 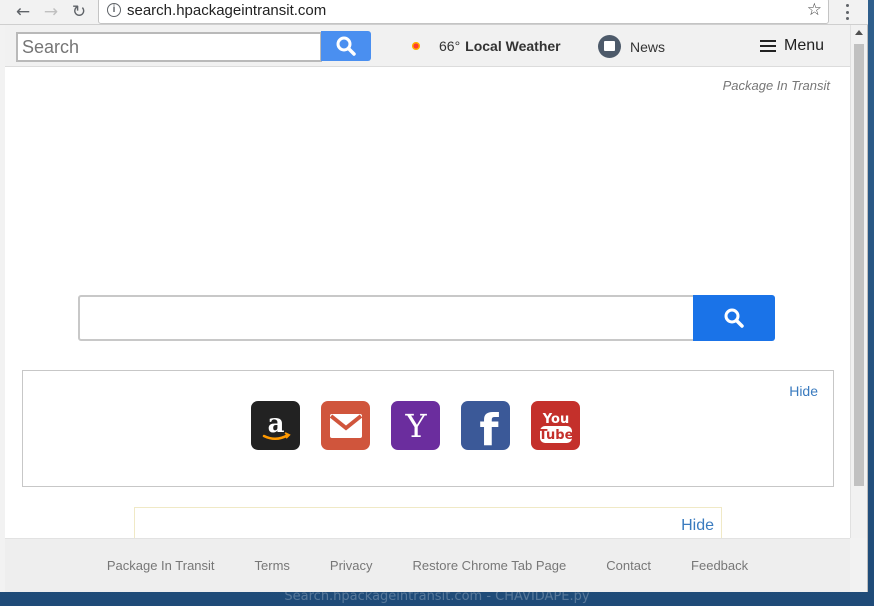 What do you see at coordinates (416, 46) in the screenshot?
I see `sun-icon` at bounding box center [416, 46].